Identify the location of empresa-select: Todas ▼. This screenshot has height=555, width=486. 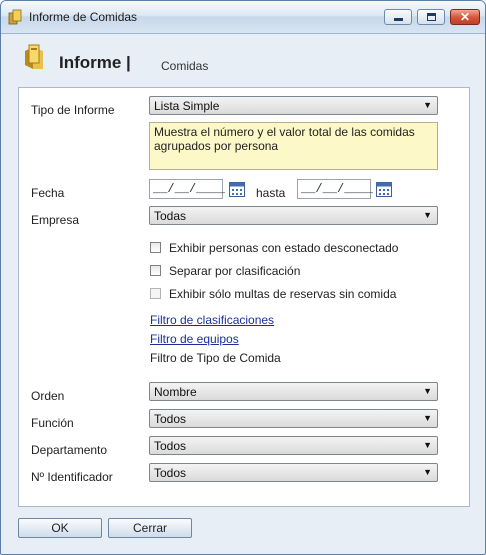
(293, 215).